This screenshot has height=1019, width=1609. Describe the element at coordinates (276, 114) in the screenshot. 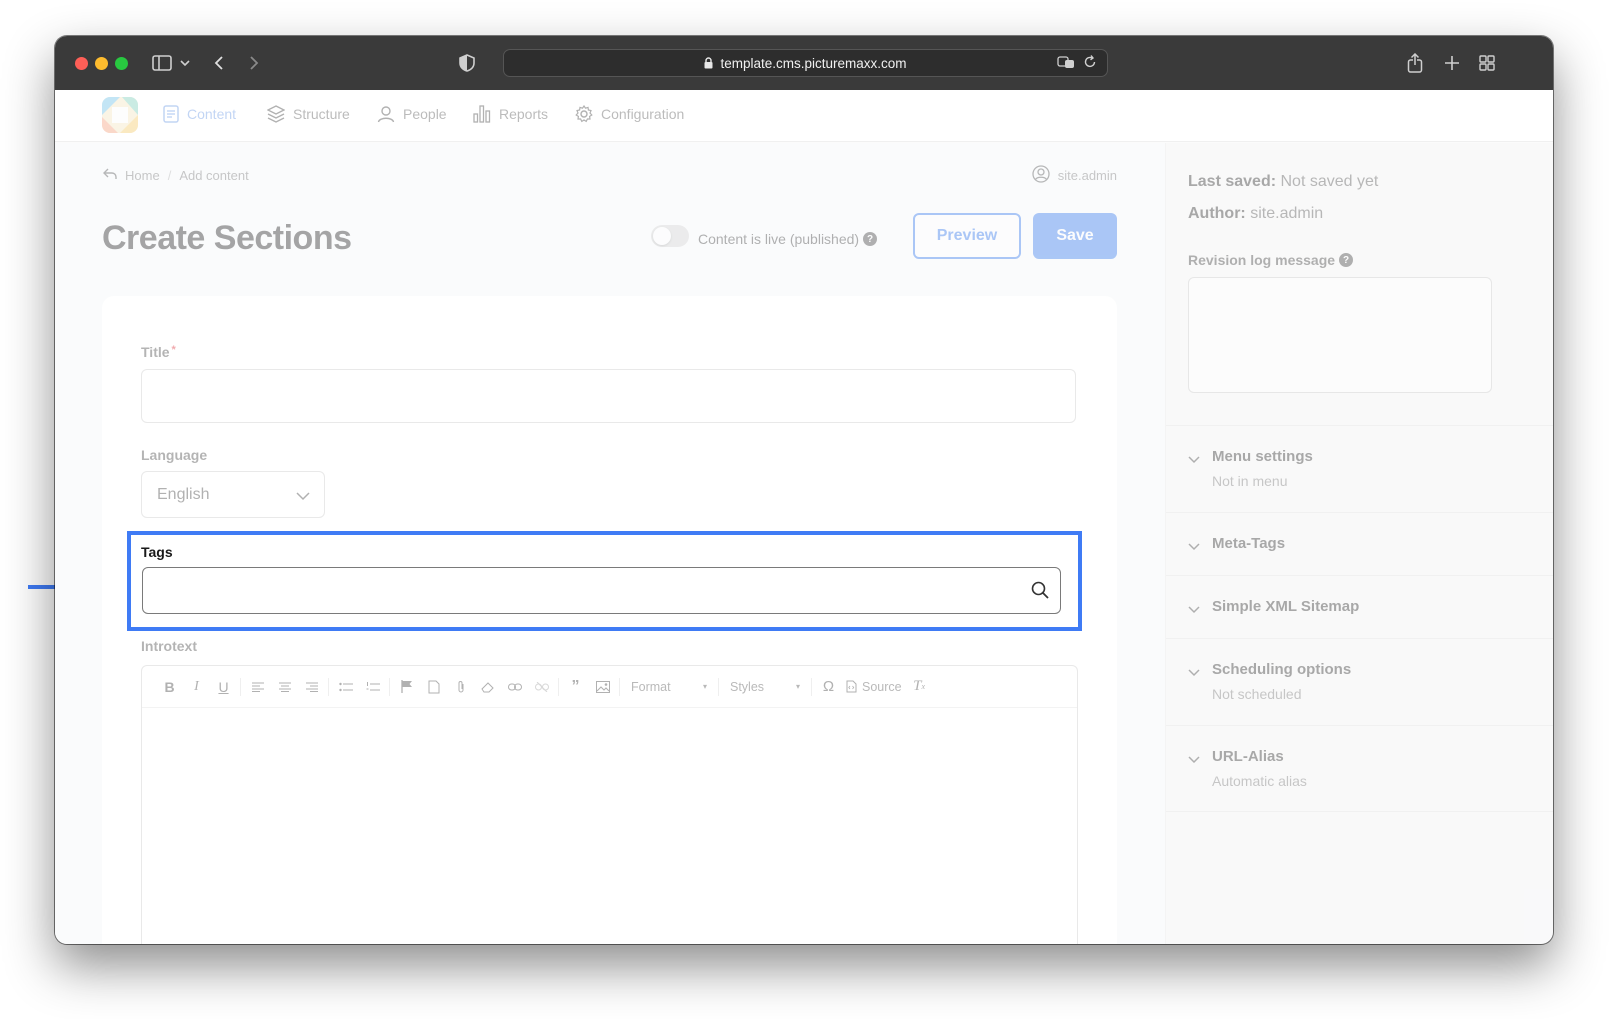

I see `layers-icon` at that location.